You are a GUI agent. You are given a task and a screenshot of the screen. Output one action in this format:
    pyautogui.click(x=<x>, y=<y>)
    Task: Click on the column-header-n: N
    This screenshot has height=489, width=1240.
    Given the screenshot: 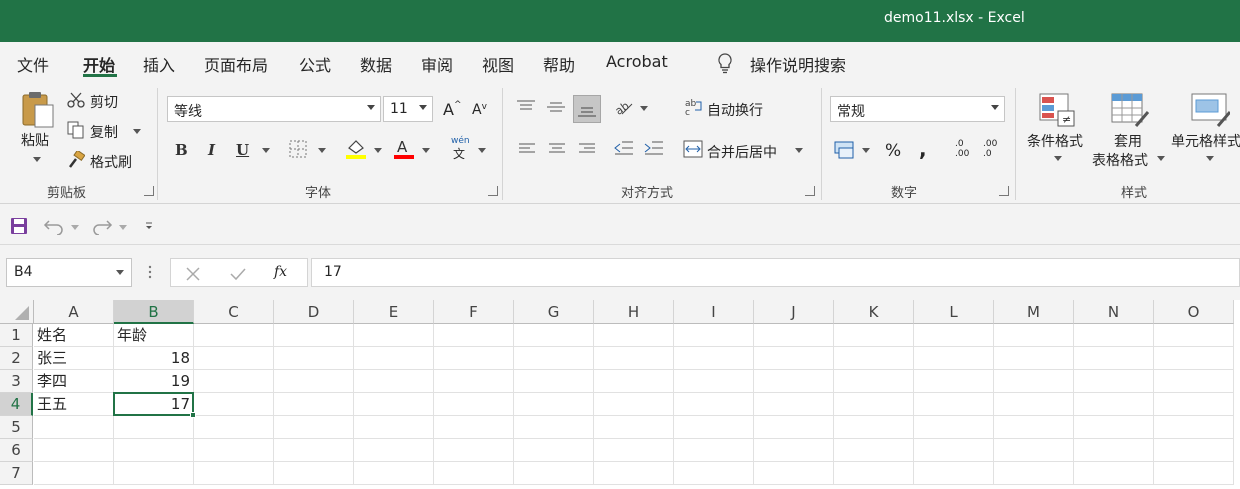 What is the action you would take?
    pyautogui.click(x=1114, y=312)
    